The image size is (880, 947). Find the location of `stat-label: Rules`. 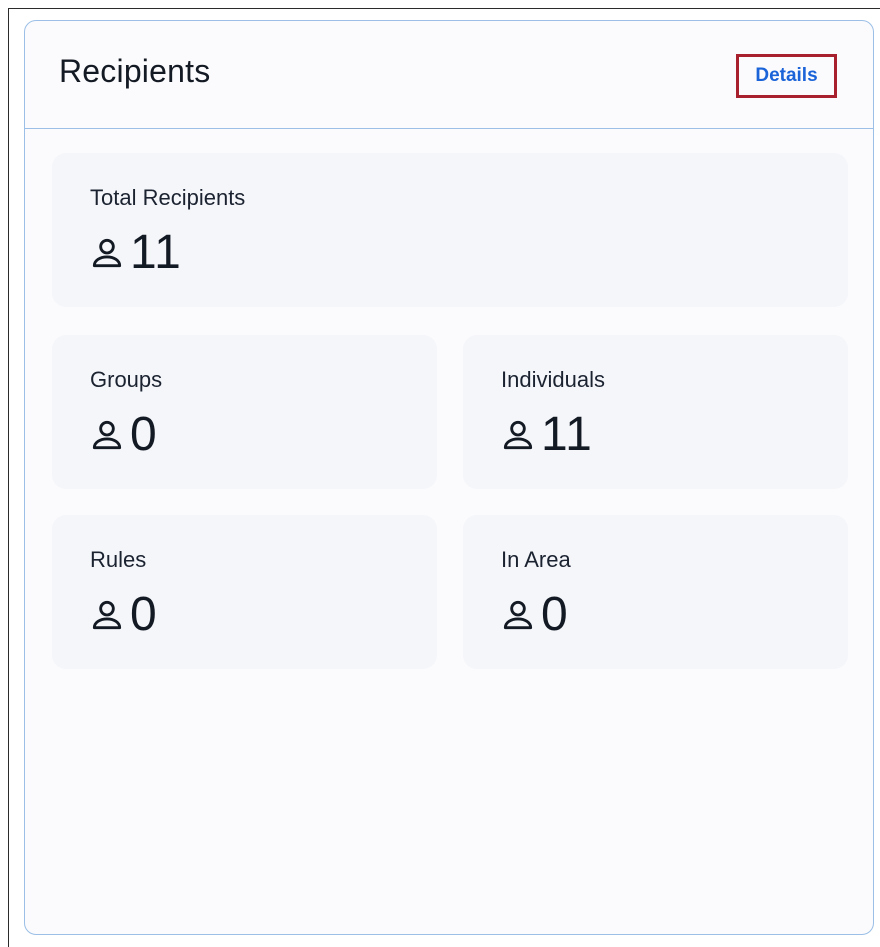

stat-label: Rules is located at coordinates (118, 559).